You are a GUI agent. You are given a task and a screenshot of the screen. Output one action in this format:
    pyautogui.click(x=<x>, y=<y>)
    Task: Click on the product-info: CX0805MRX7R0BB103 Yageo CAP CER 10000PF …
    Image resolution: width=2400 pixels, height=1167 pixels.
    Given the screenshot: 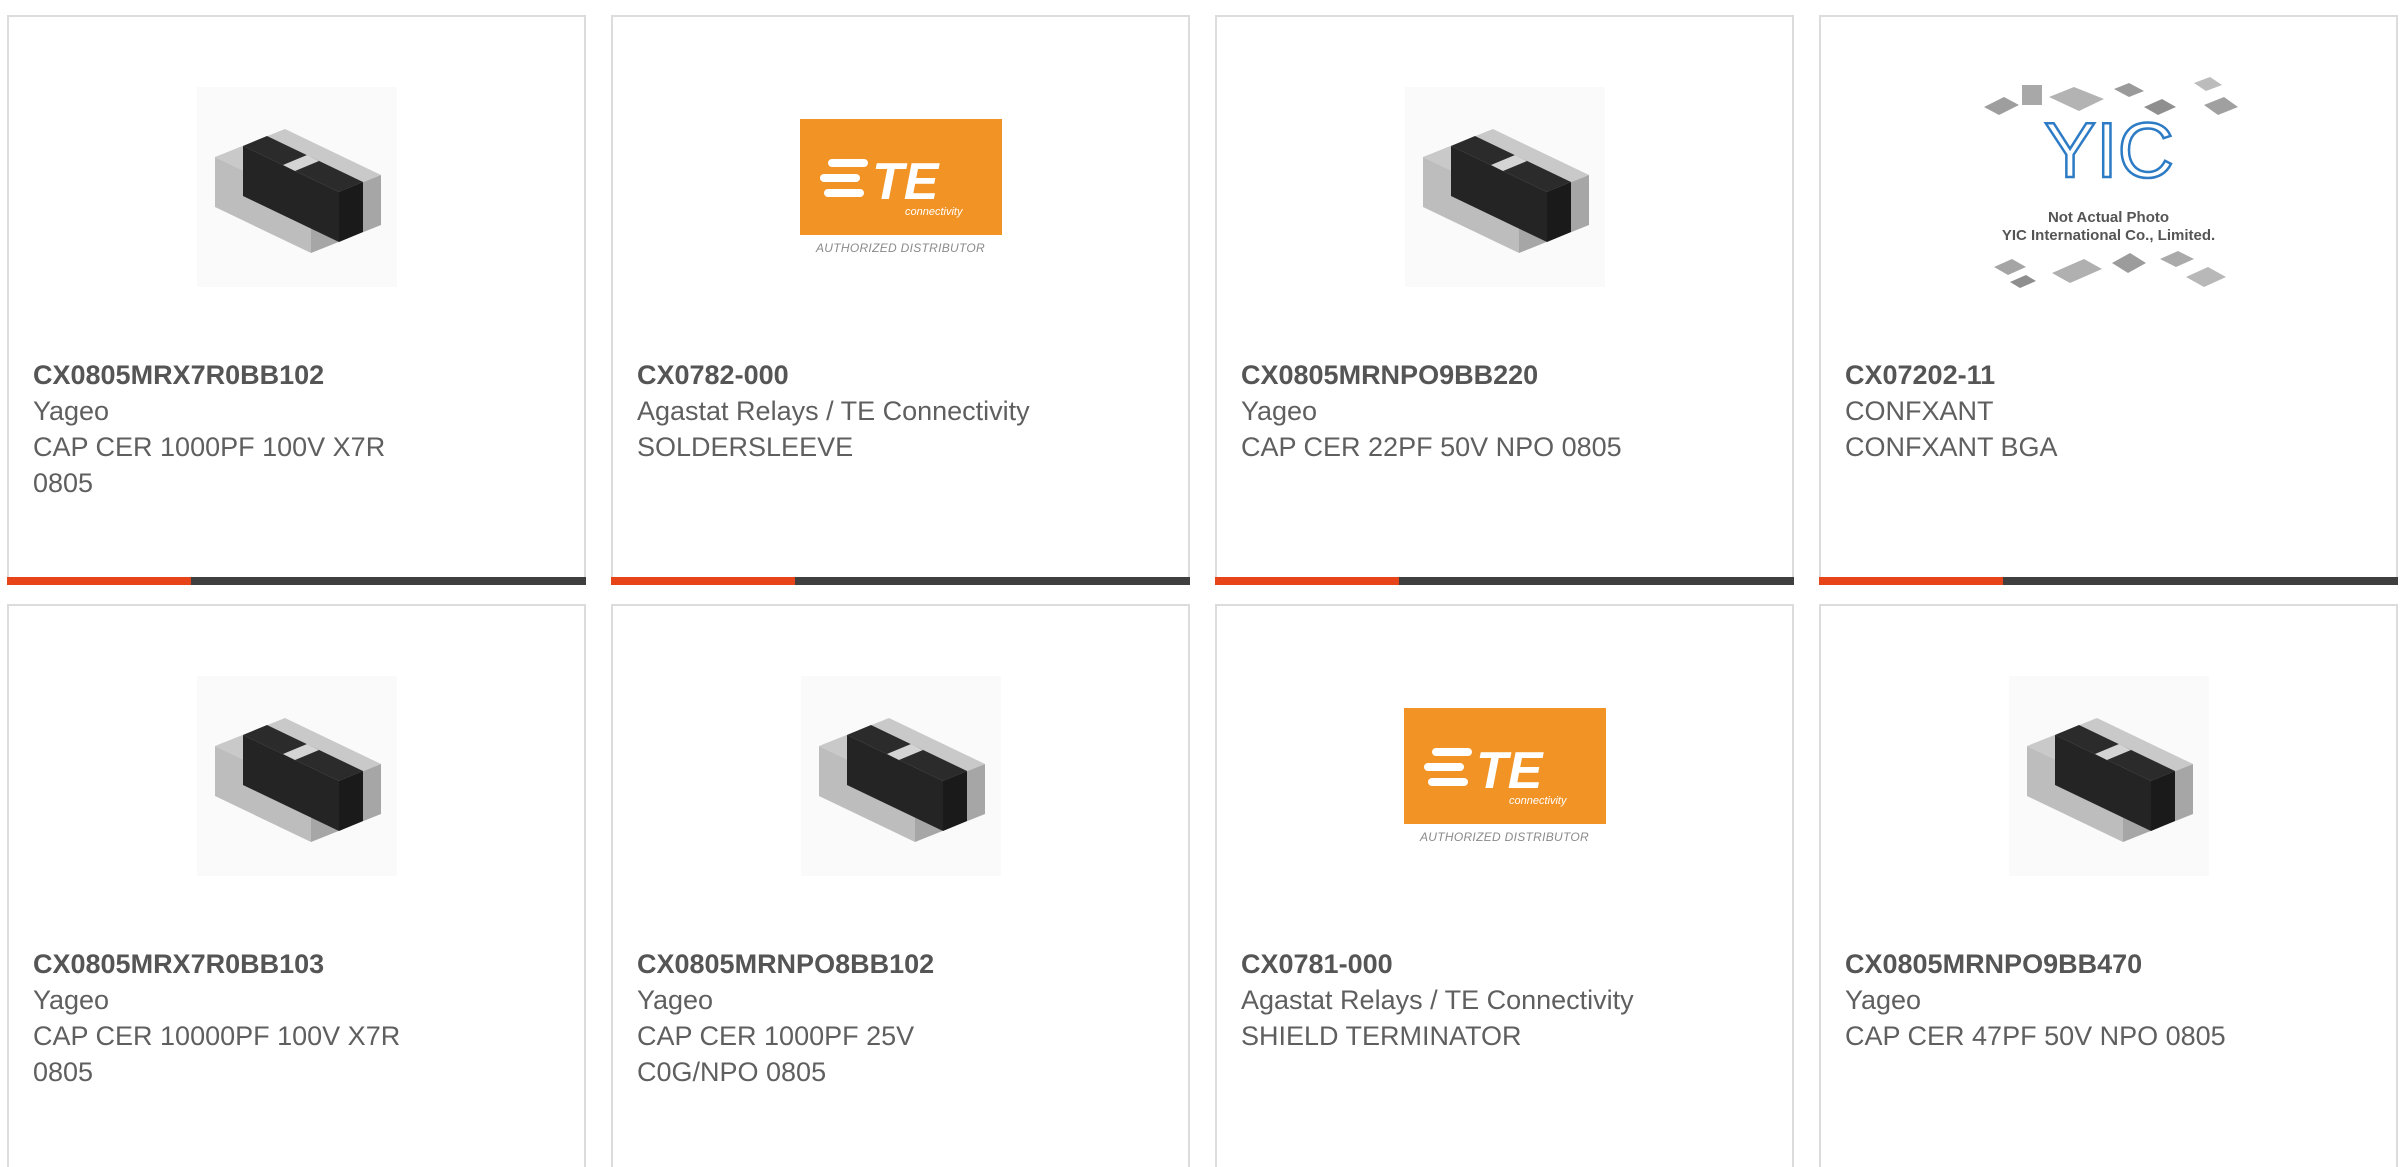 What is the action you would take?
    pyautogui.click(x=296, y=1018)
    